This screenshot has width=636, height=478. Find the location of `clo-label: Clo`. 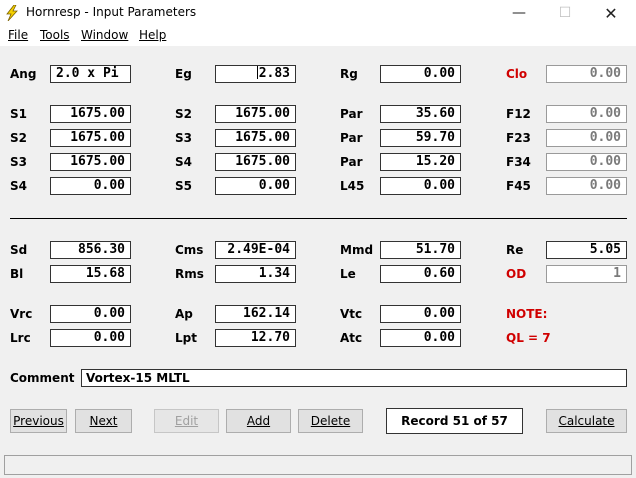

clo-label: Clo is located at coordinates (517, 74).